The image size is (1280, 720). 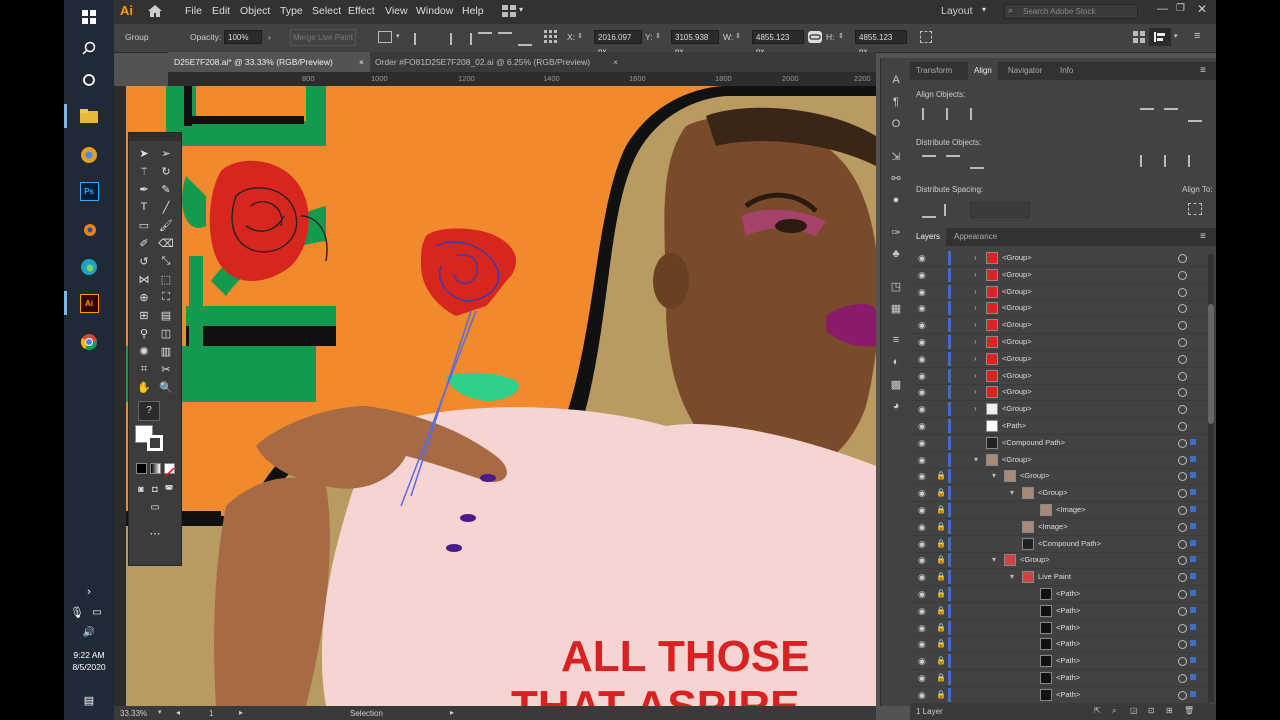 I want to click on chrome-icon, so click(x=89, y=342).